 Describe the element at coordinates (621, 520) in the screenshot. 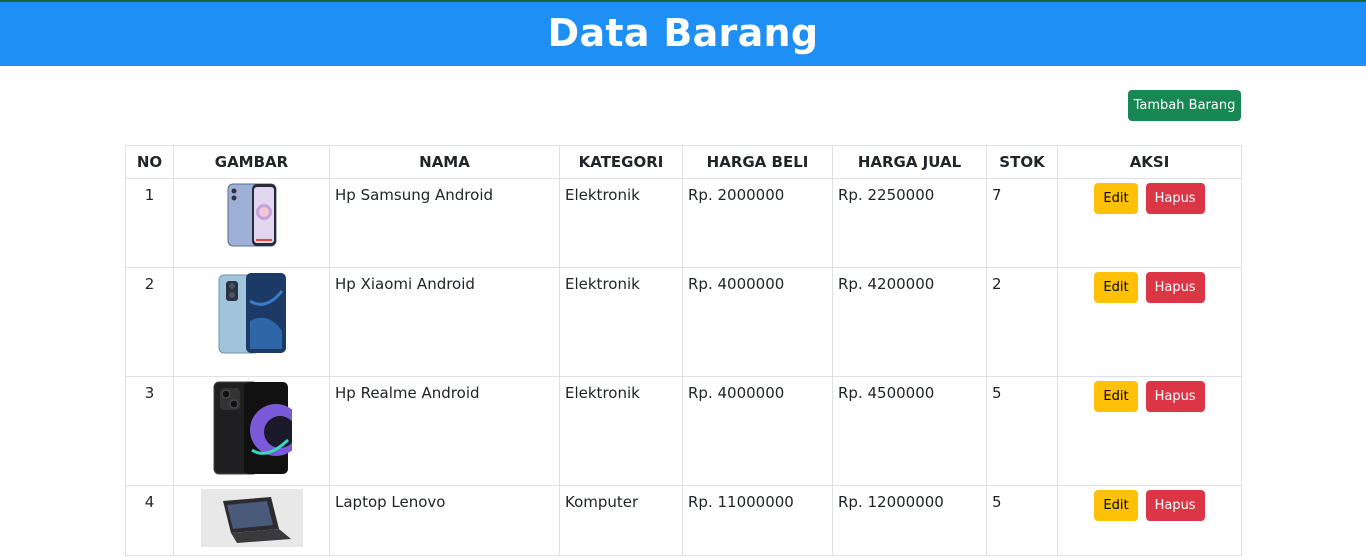

I see `cell-kategori: Komputer` at that location.